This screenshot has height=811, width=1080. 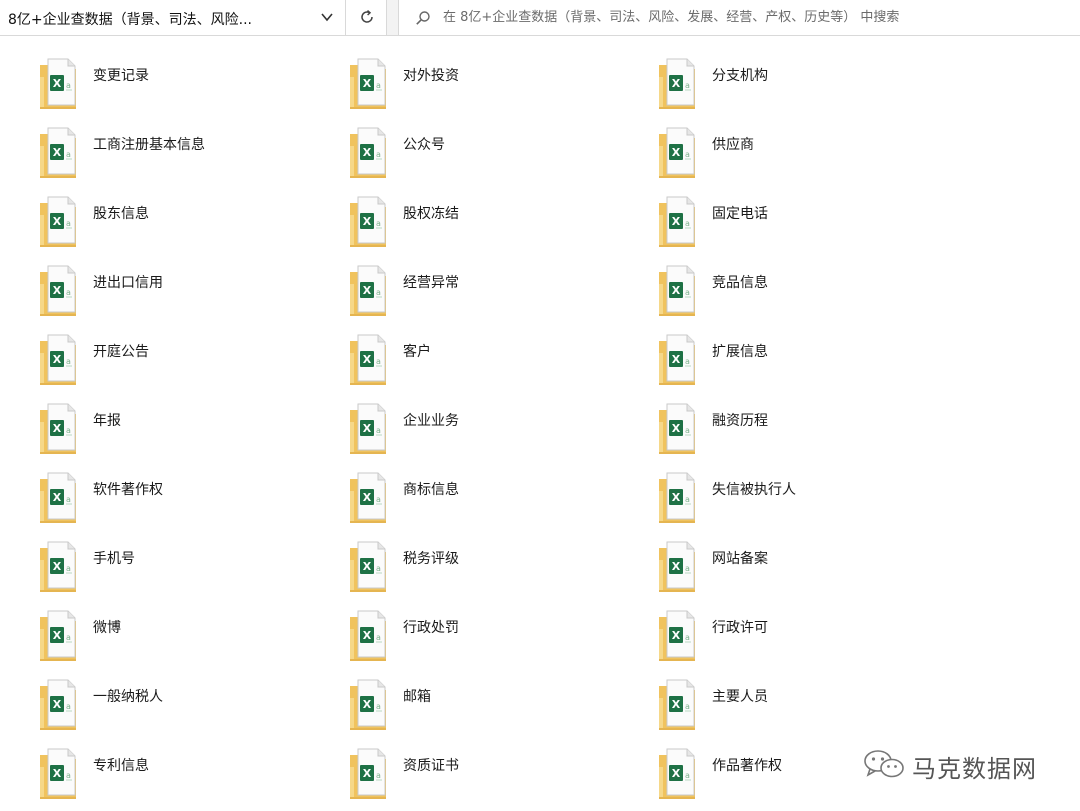 I want to click on file-item: X a 经营异常, so click(x=498, y=294).